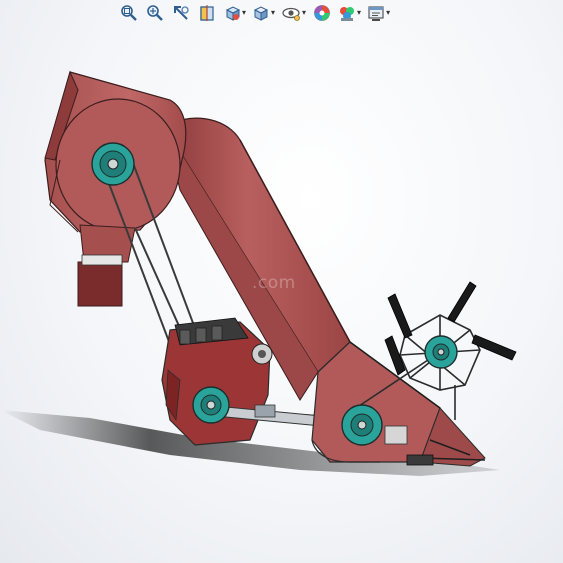 The width and height of the screenshot is (563, 563). I want to click on upper-pulley, so click(113, 164).